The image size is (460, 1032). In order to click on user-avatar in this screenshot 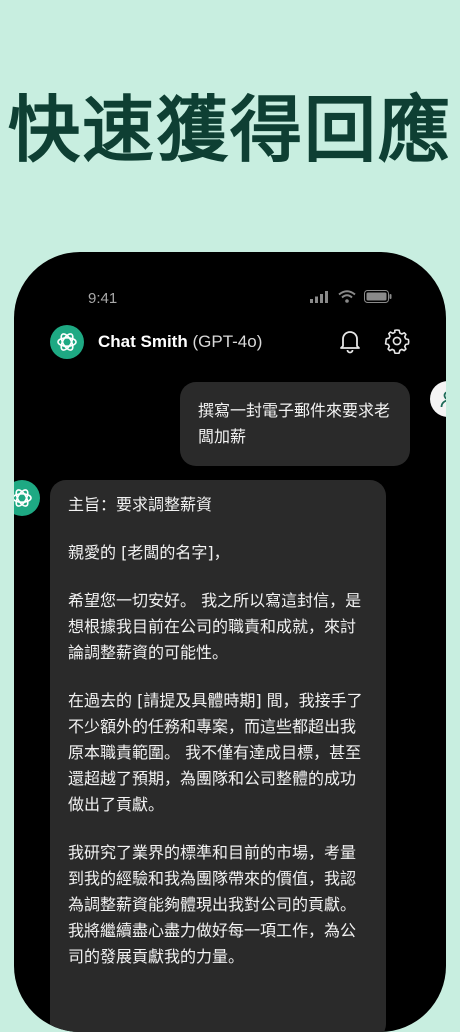, I will do `click(438, 399)`.